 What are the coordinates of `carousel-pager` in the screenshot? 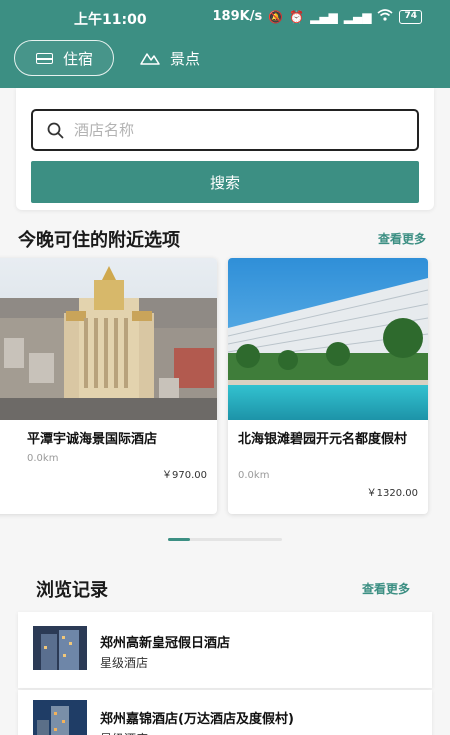 It's located at (225, 539).